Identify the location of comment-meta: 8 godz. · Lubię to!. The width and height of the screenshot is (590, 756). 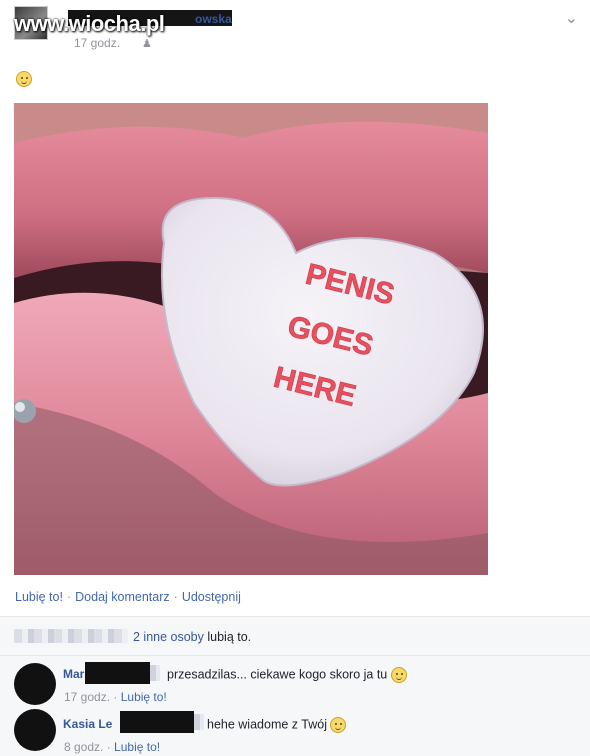
(112, 747).